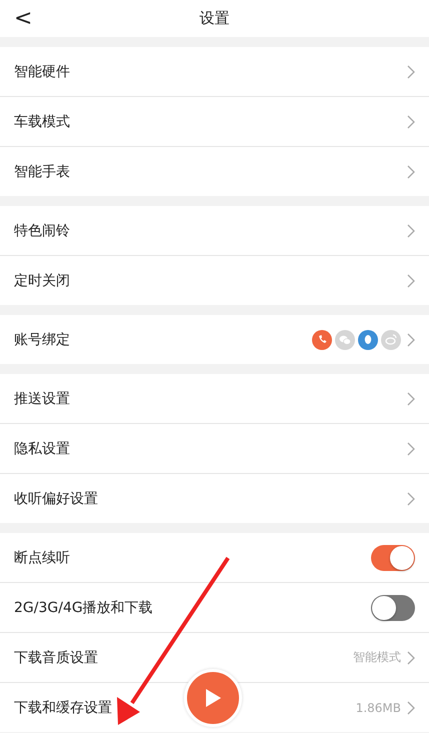 This screenshot has width=429, height=733. What do you see at coordinates (42, 121) in the screenshot?
I see `setting-label: 车载模式` at bounding box center [42, 121].